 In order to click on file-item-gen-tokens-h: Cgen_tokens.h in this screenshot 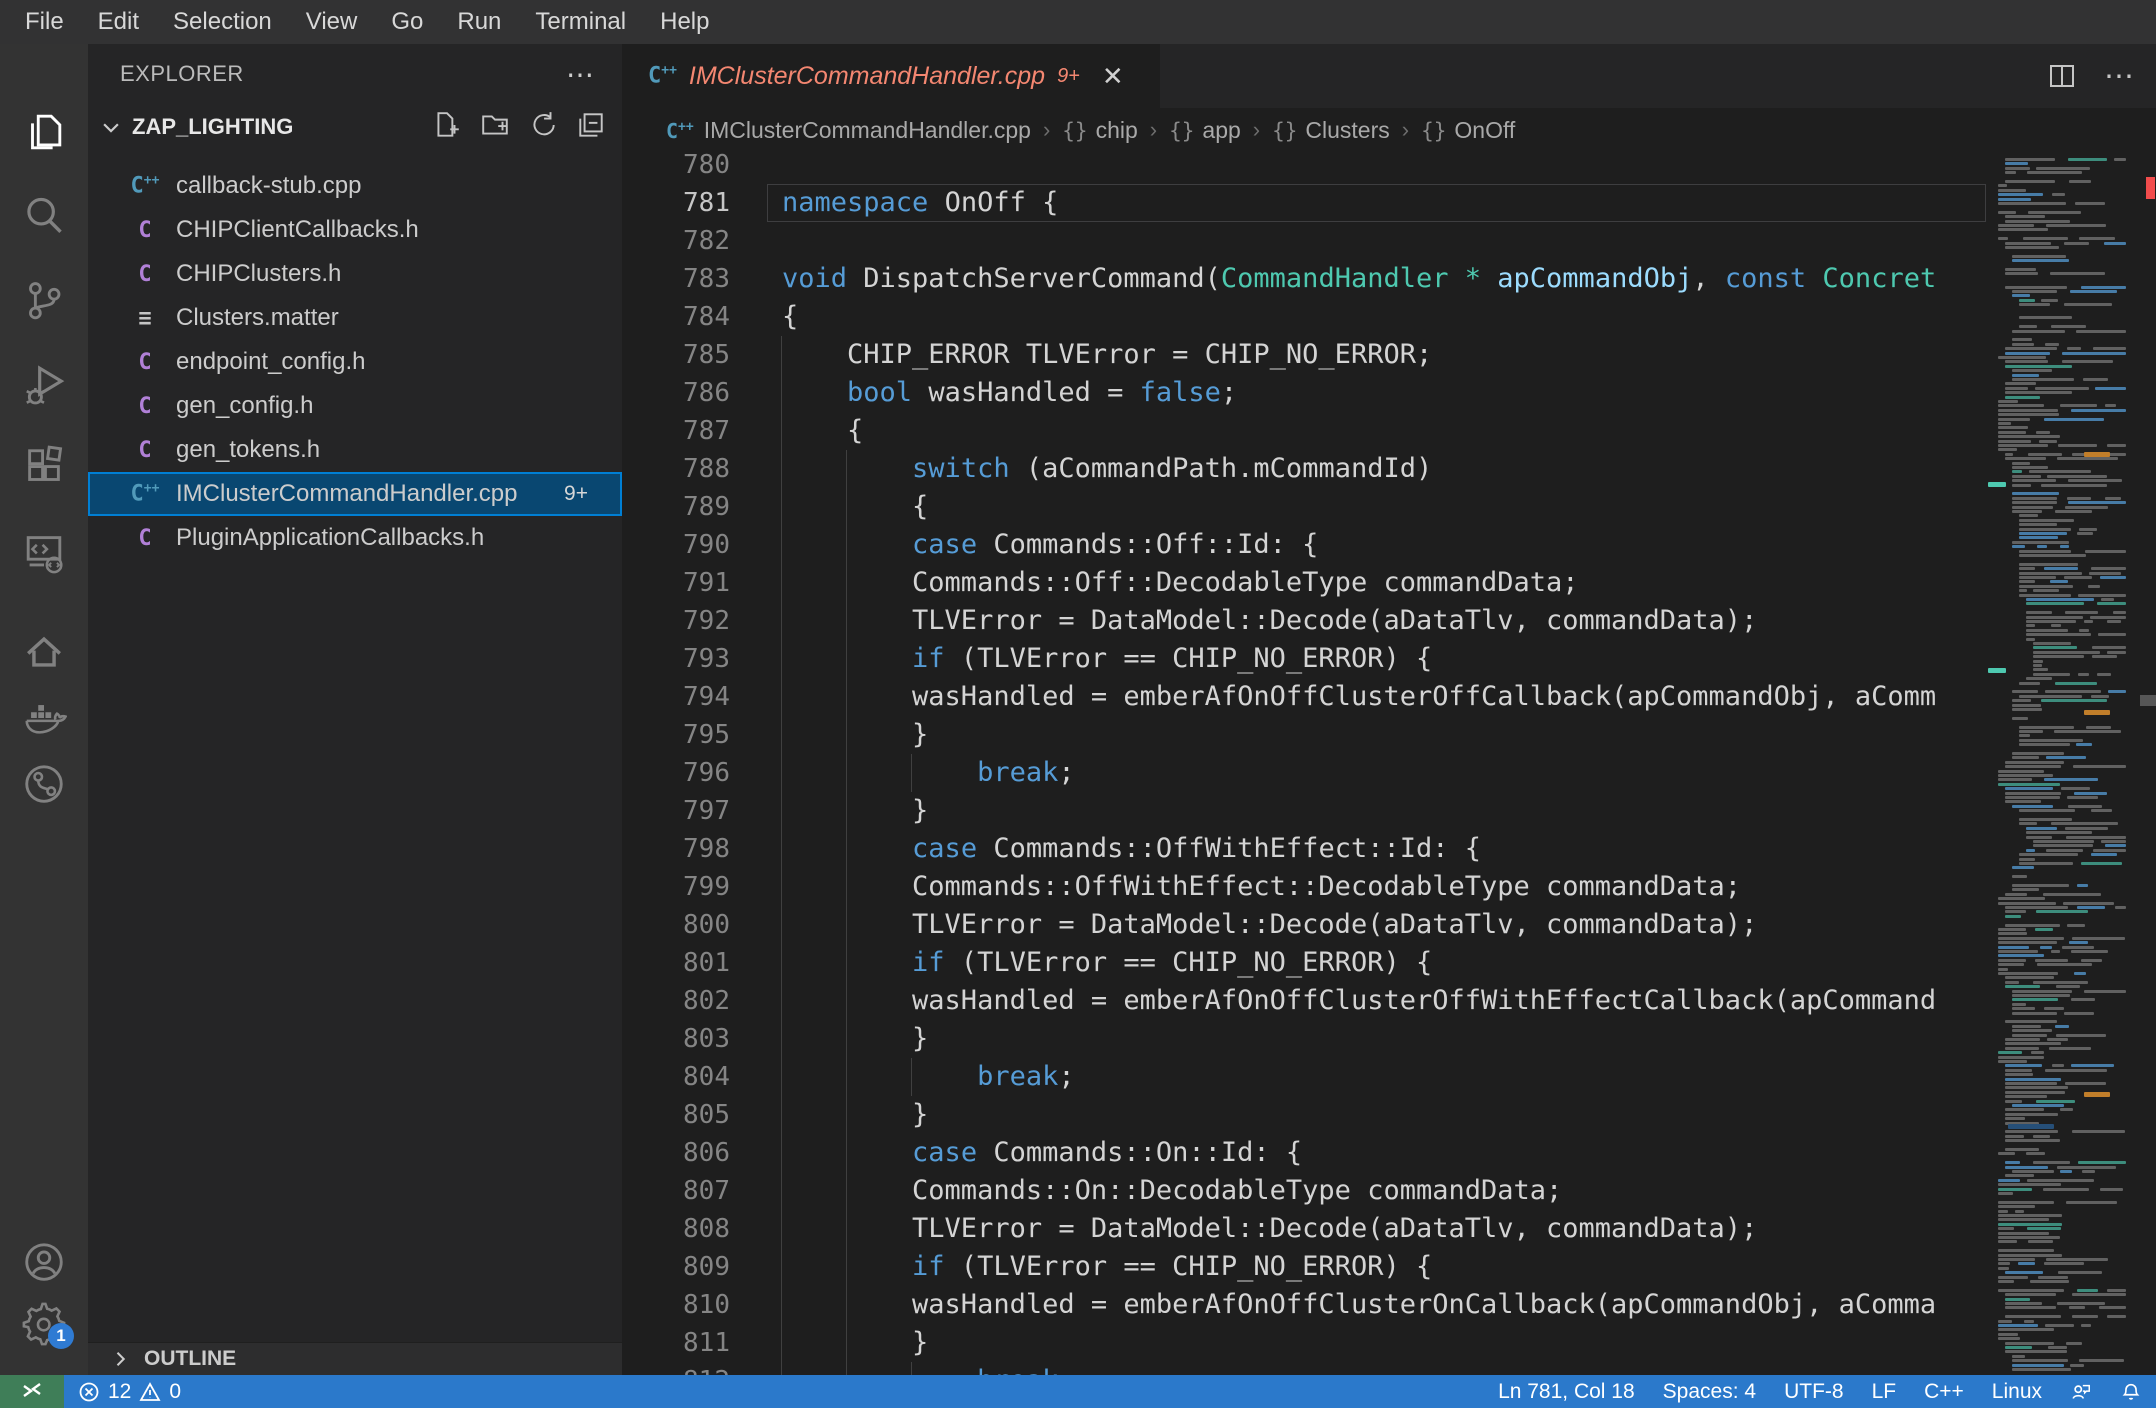, I will do `click(355, 450)`.